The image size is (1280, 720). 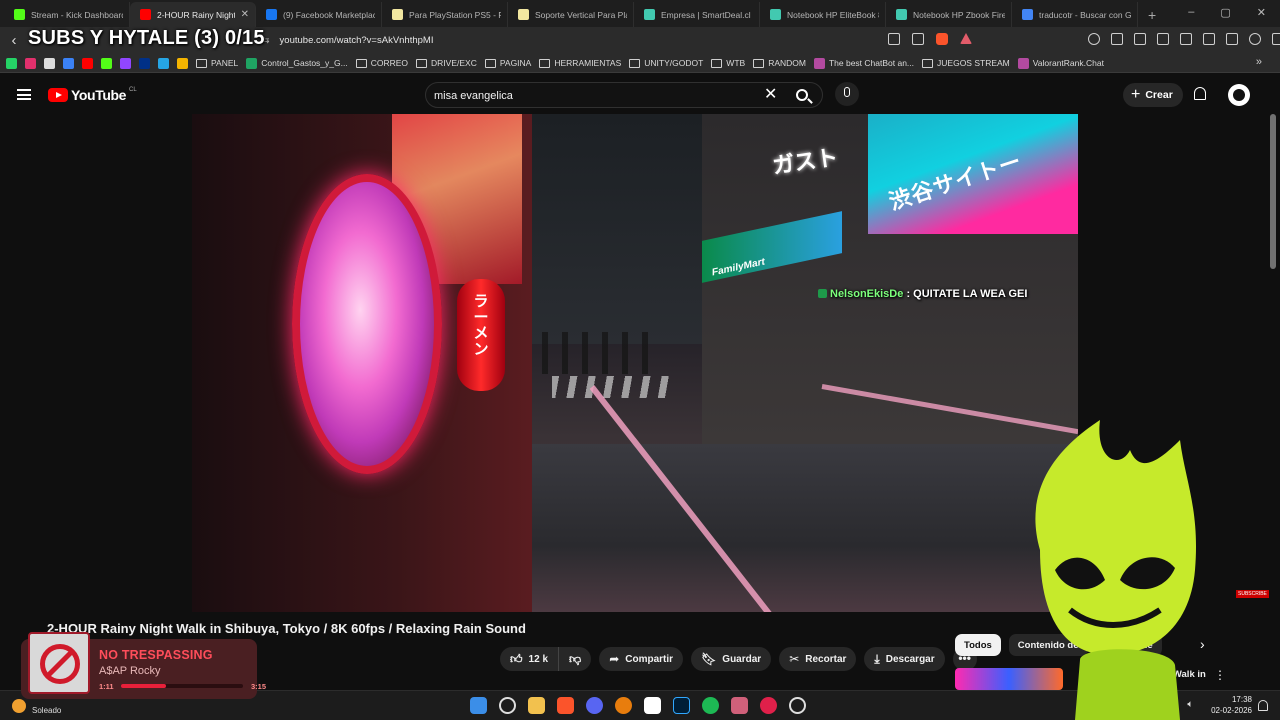 What do you see at coordinates (739, 705) in the screenshot?
I see `app-icon` at bounding box center [739, 705].